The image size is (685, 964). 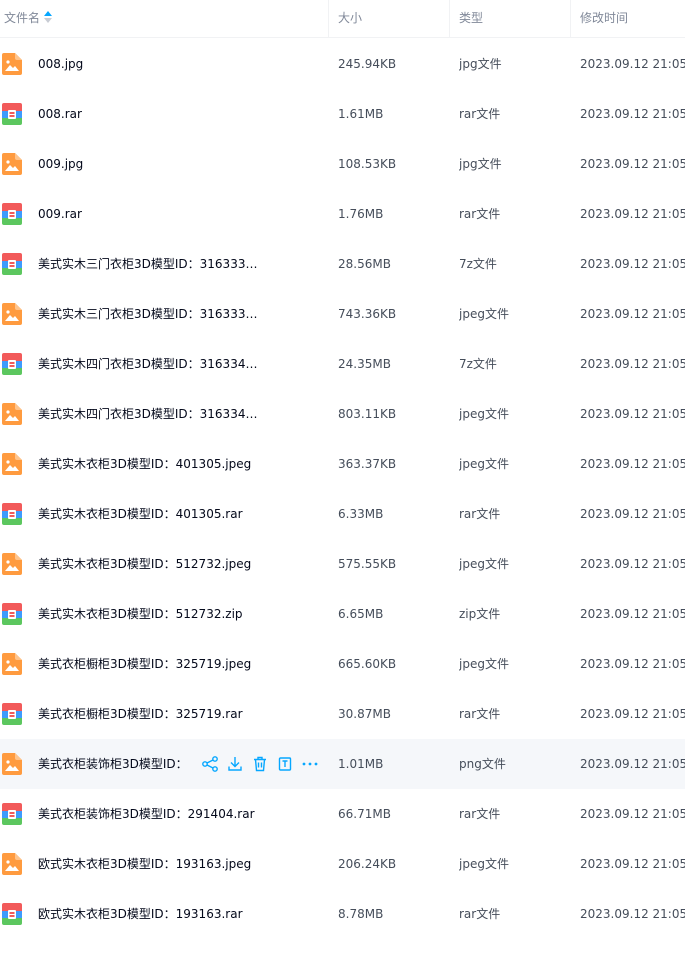 What do you see at coordinates (148, 714) in the screenshot?
I see `file-name: 美式衣柜橱柜3D模型ID：325719.rar` at bounding box center [148, 714].